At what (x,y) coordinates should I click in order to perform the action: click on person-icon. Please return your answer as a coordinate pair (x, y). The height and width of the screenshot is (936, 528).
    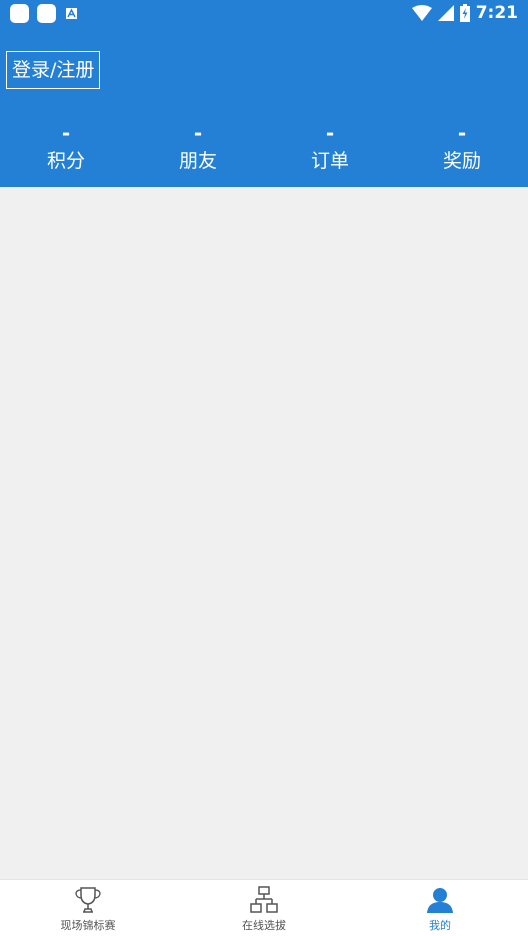
    Looking at the image, I should click on (440, 900).